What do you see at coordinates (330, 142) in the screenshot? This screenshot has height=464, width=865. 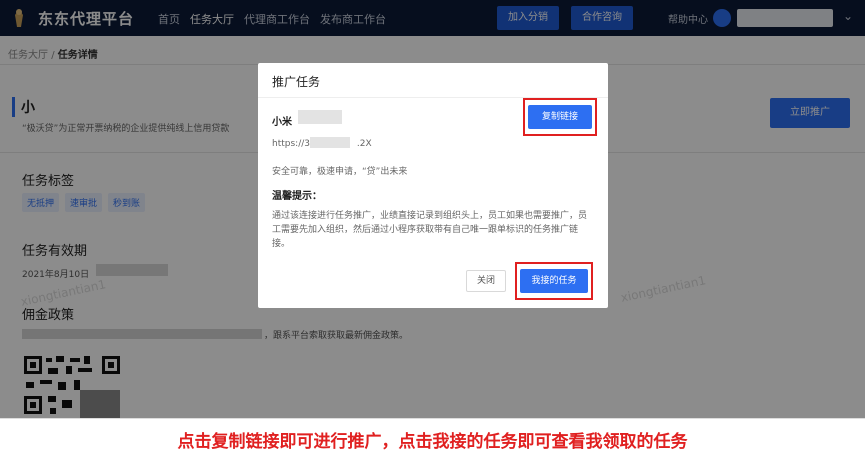 I see `promotion-url-redacted` at bounding box center [330, 142].